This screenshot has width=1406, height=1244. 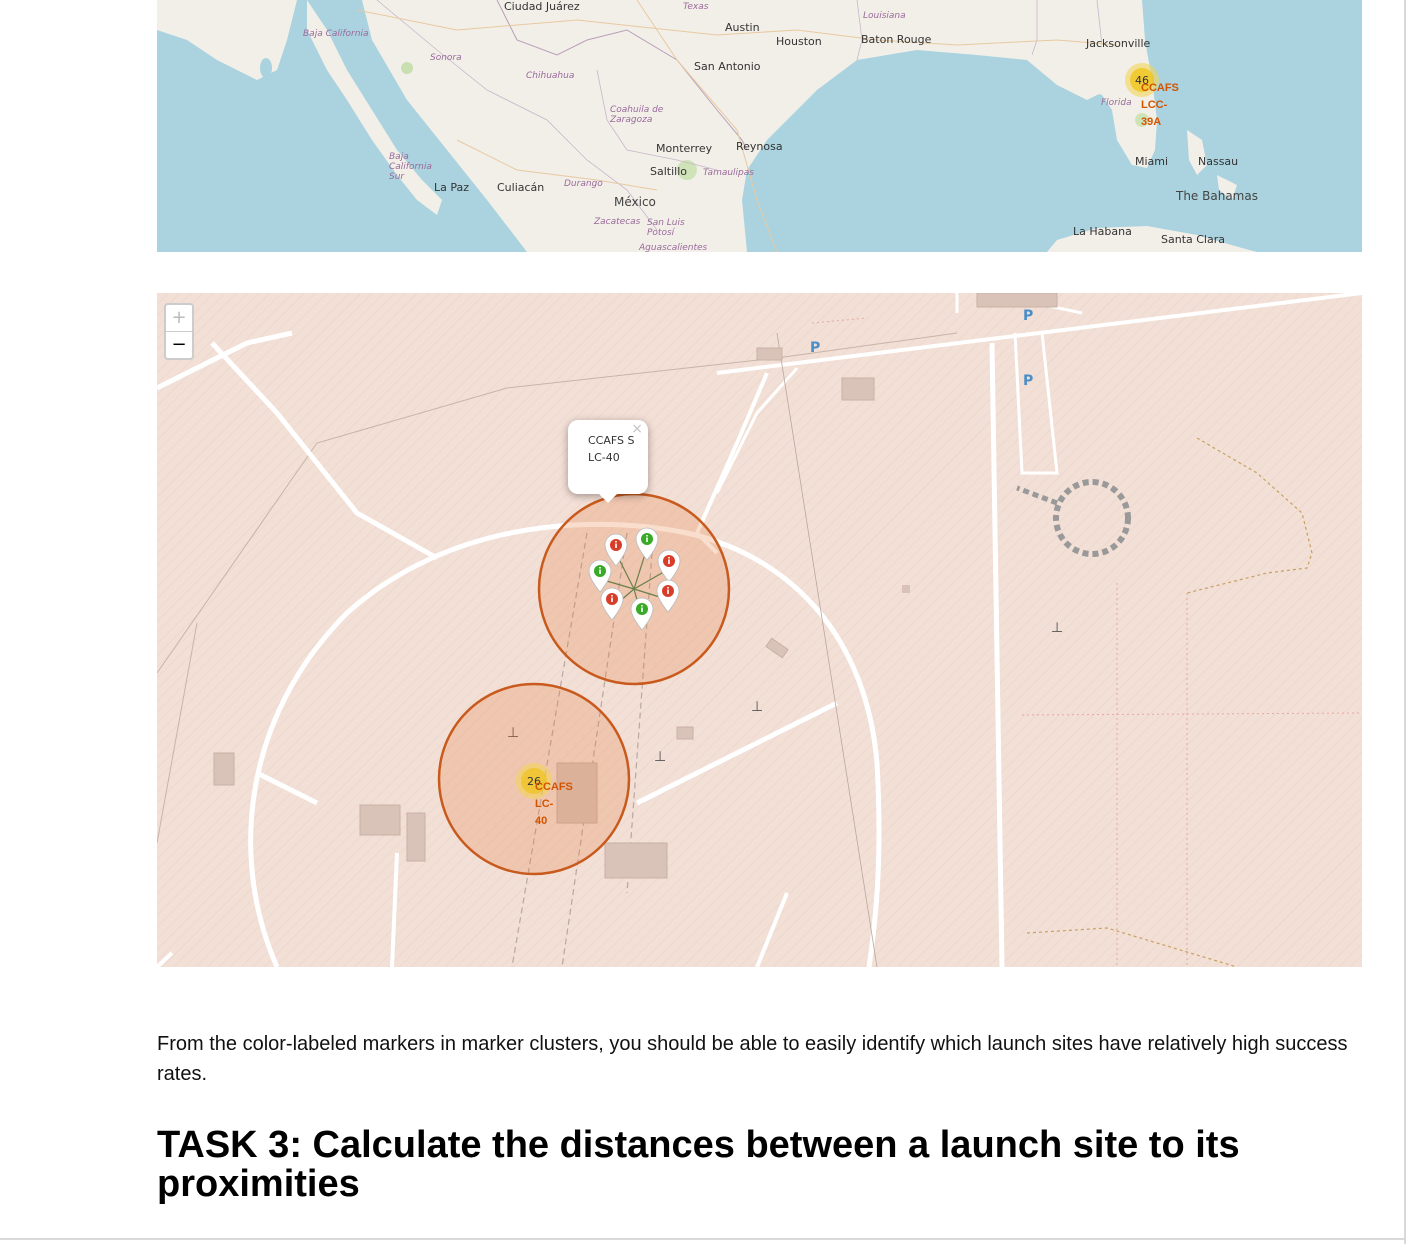 I want to click on label-chihuahua: Chihuahua, so click(x=550, y=76).